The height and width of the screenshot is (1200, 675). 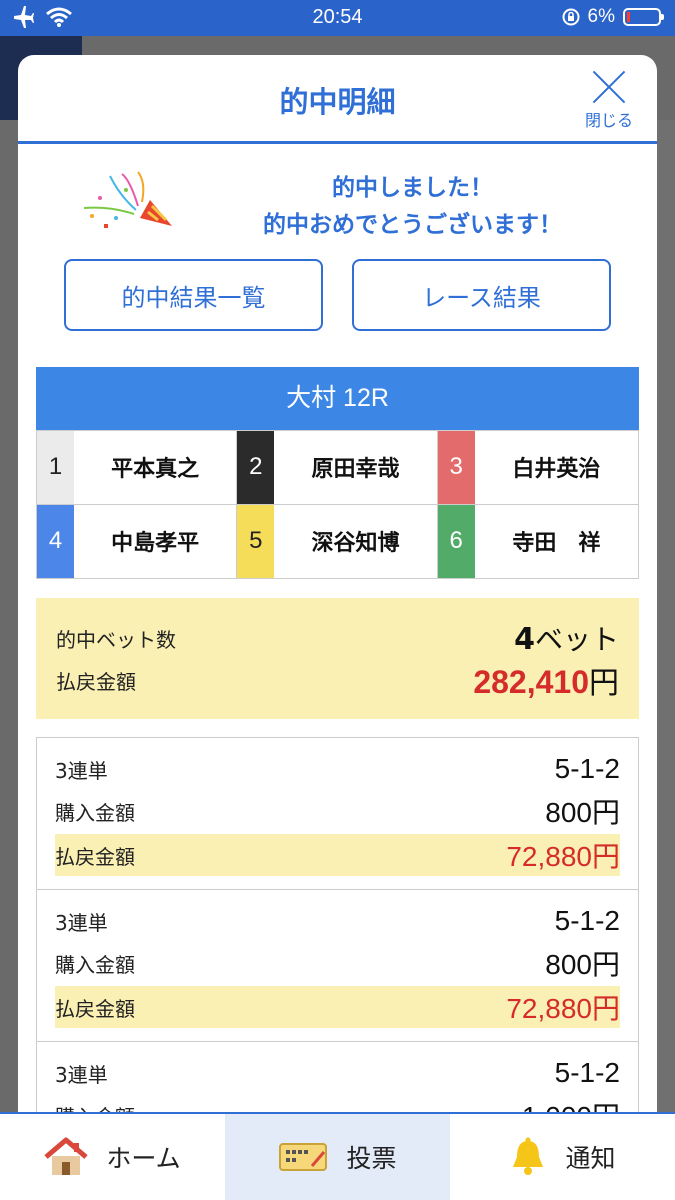 What do you see at coordinates (556, 544) in the screenshot?
I see `racer-name: 寺田 祥` at bounding box center [556, 544].